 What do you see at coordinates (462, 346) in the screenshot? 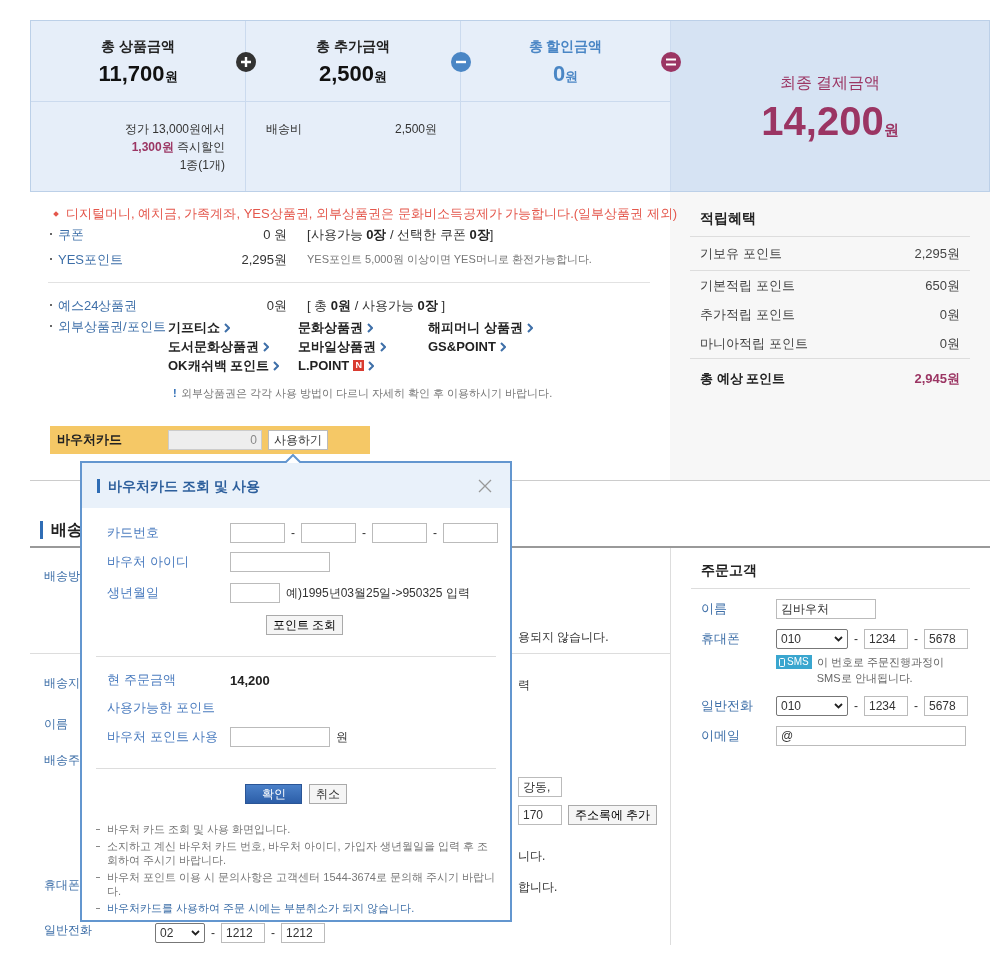
I see `voucher-link: GS&POINT` at bounding box center [462, 346].